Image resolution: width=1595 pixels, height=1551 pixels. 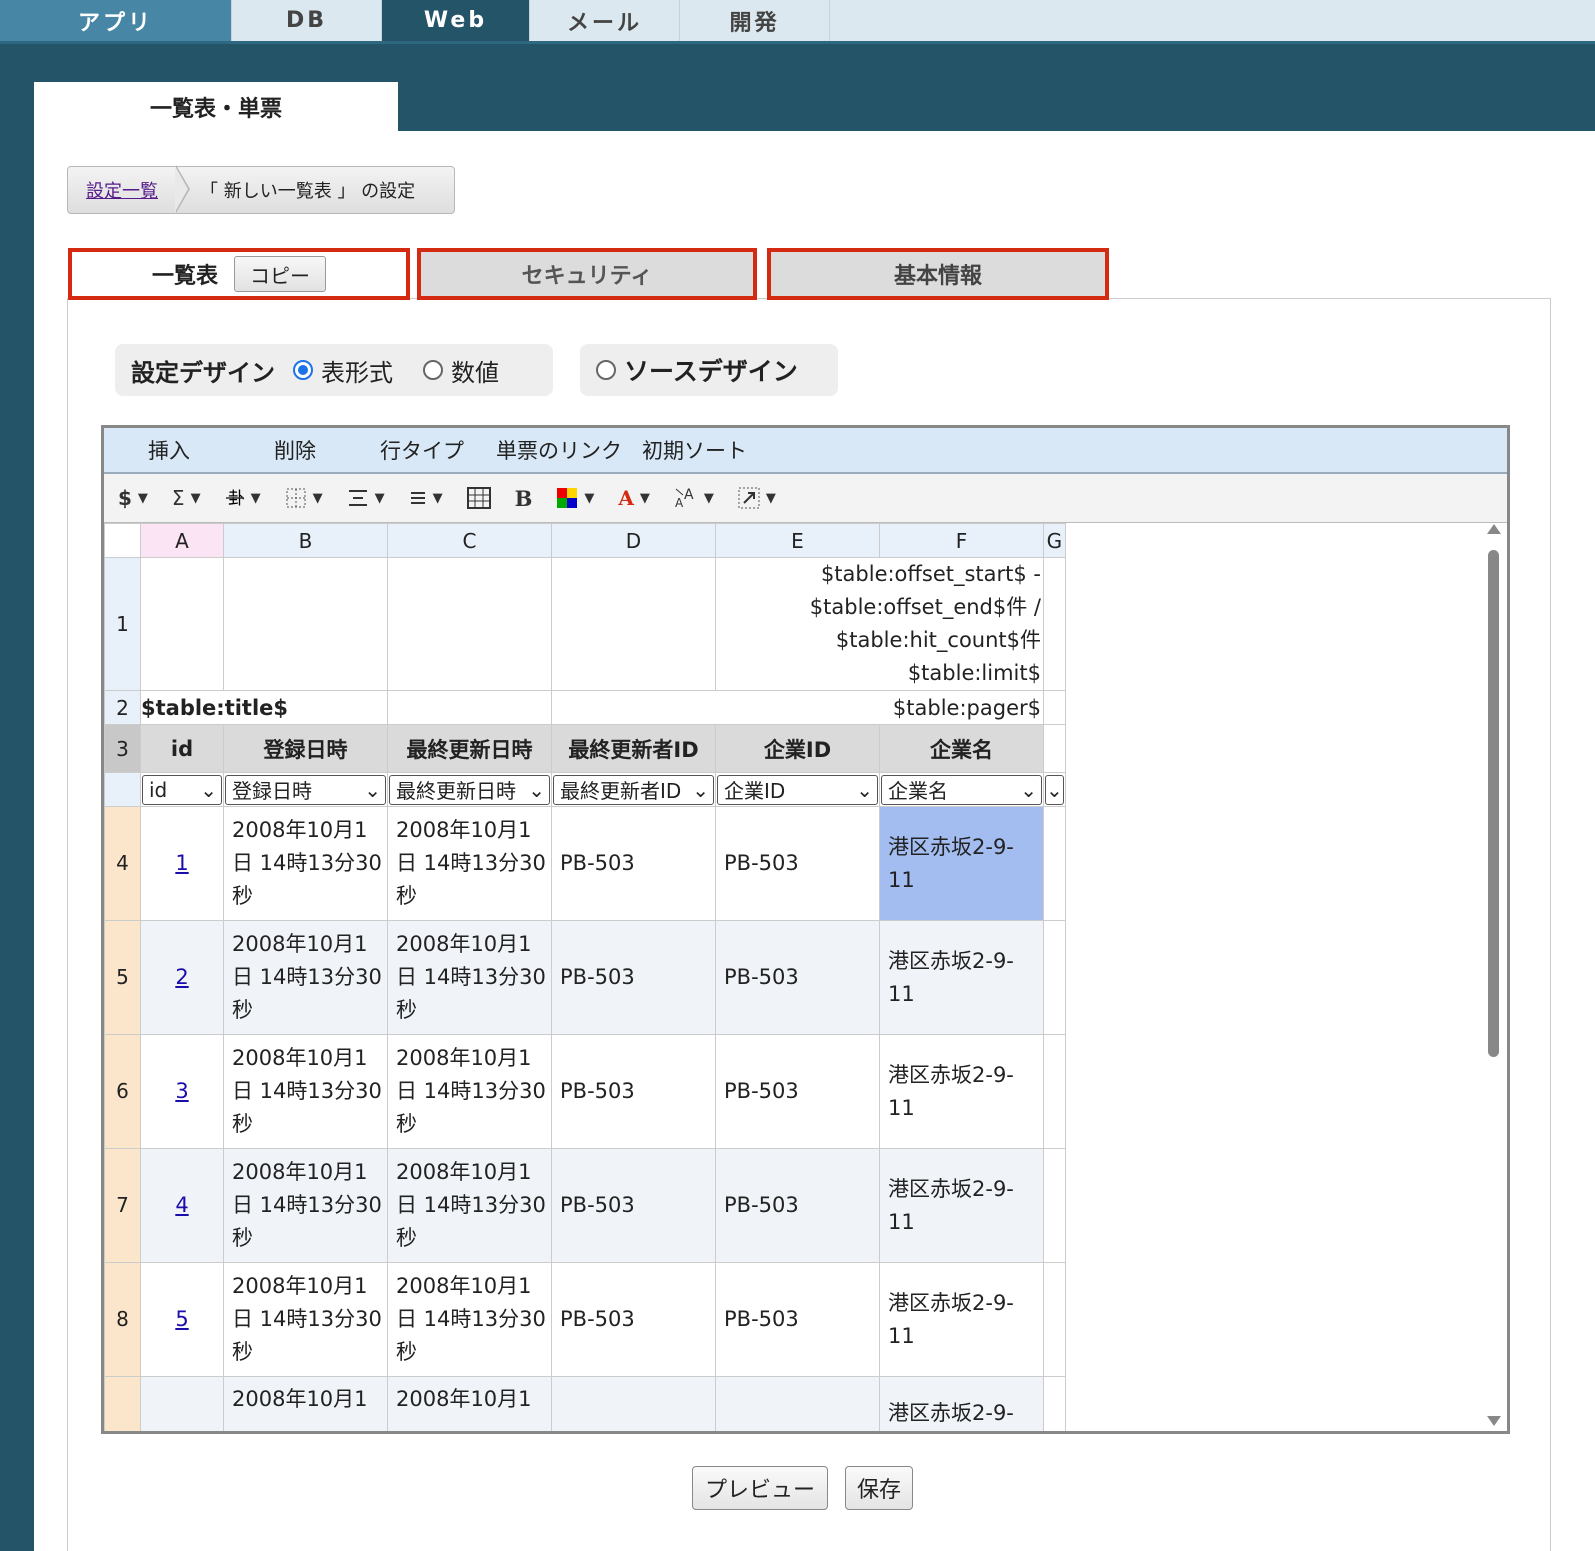 What do you see at coordinates (709, 370) in the screenshot?
I see `source-design-option: ソースデザイン` at bounding box center [709, 370].